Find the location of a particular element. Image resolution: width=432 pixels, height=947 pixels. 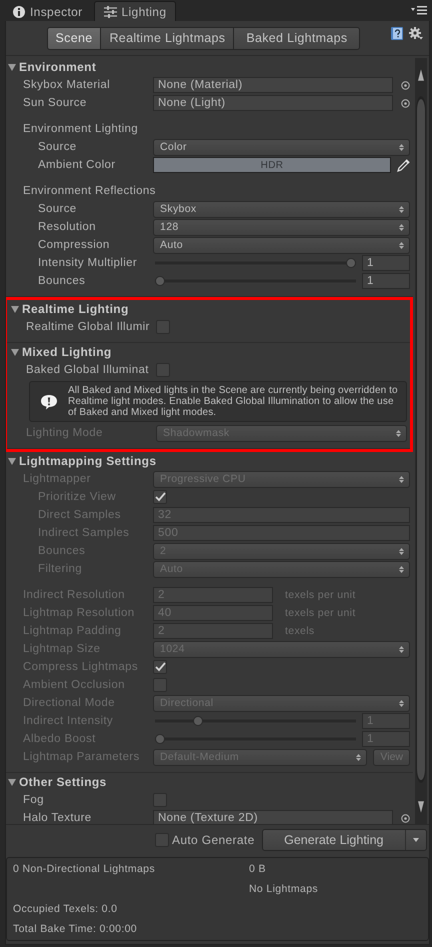

field-label: Environment Lighting is located at coordinates (81, 129).